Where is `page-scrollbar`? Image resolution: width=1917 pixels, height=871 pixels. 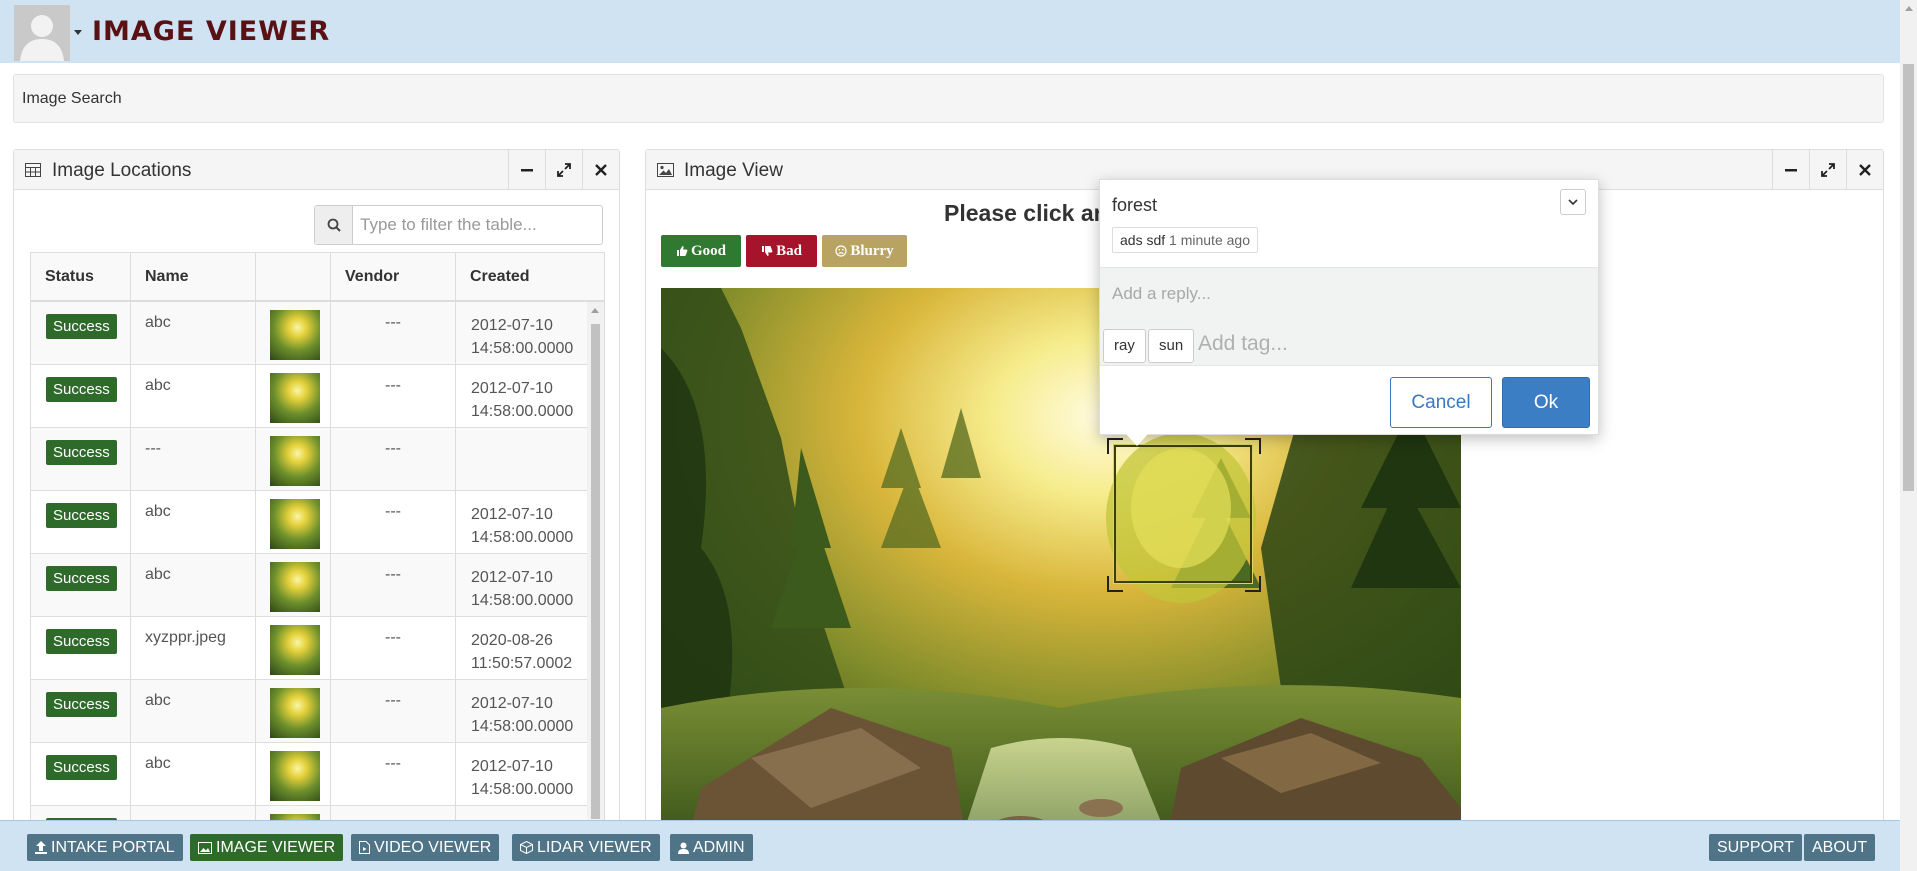
page-scrollbar is located at coordinates (1908, 435).